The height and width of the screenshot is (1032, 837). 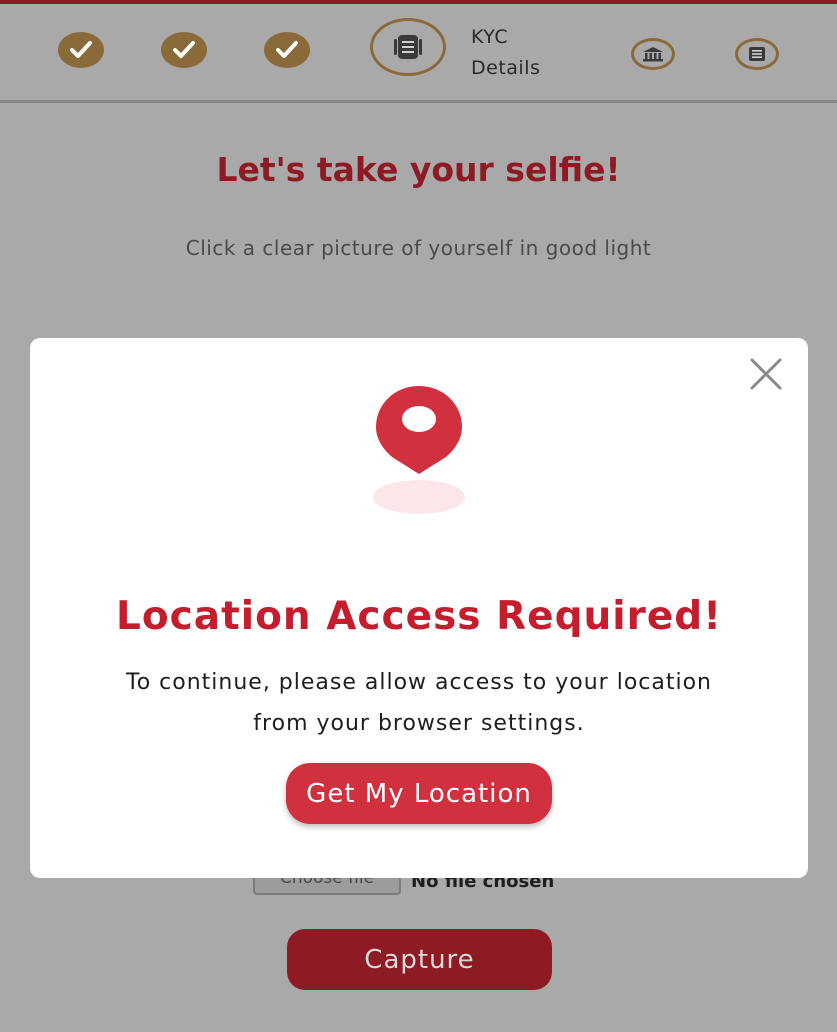 I want to click on pin-shadow, so click(x=419, y=497).